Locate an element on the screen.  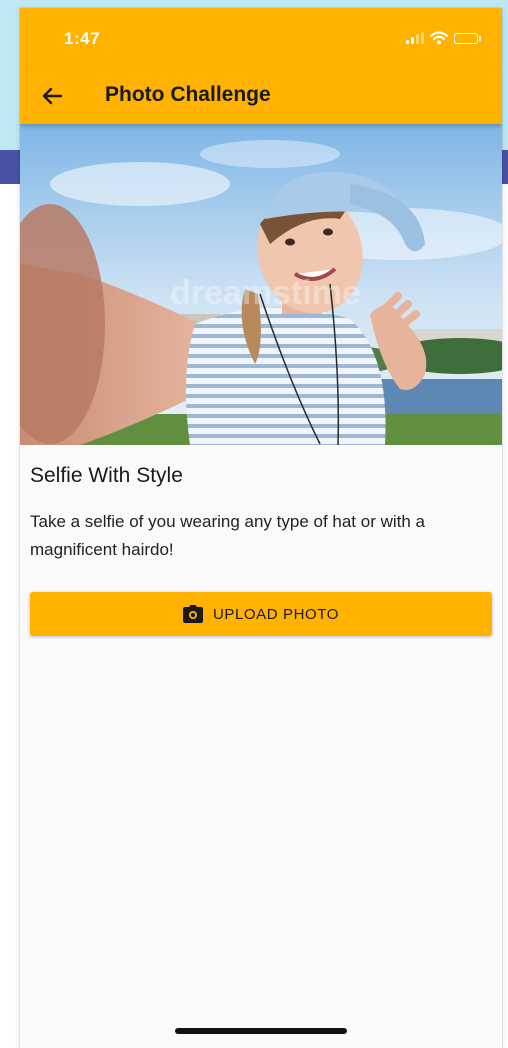
app-bar: Photo Challenge is located at coordinates (261, 96).